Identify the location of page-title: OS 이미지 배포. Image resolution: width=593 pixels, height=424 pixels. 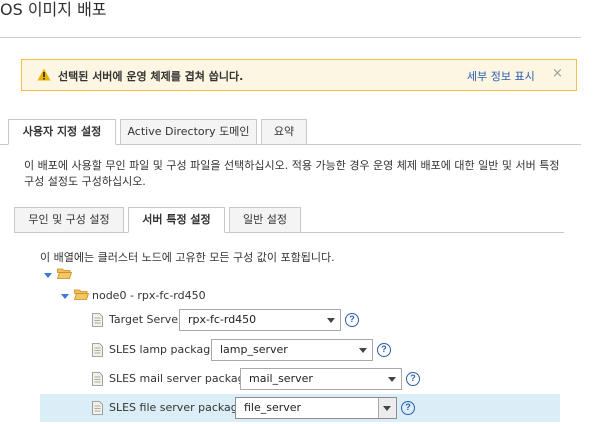
(53, 9).